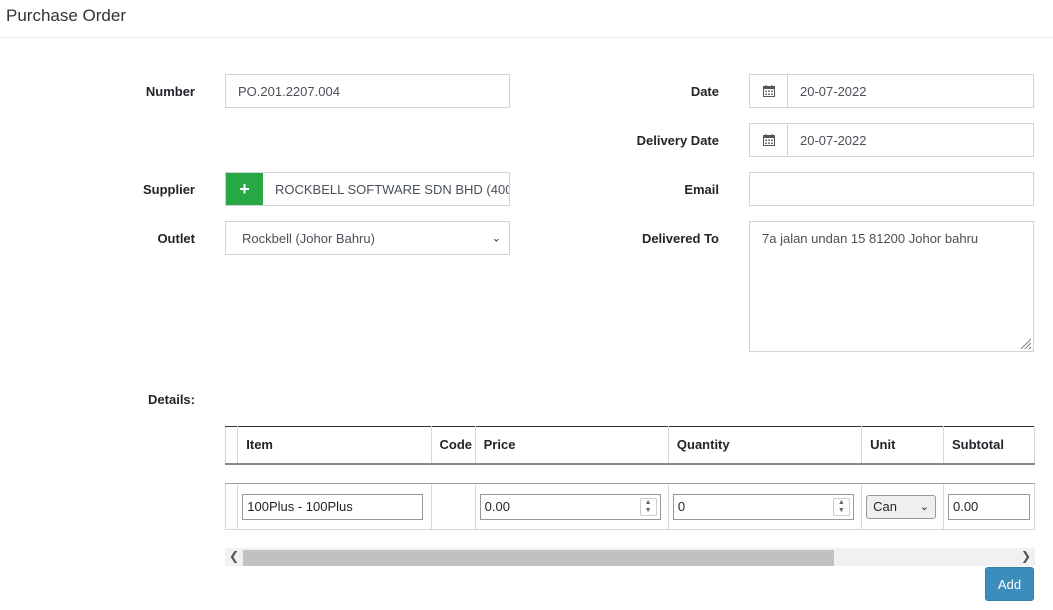  I want to click on quantity-cell: 0 ▲ ▼, so click(765, 506).